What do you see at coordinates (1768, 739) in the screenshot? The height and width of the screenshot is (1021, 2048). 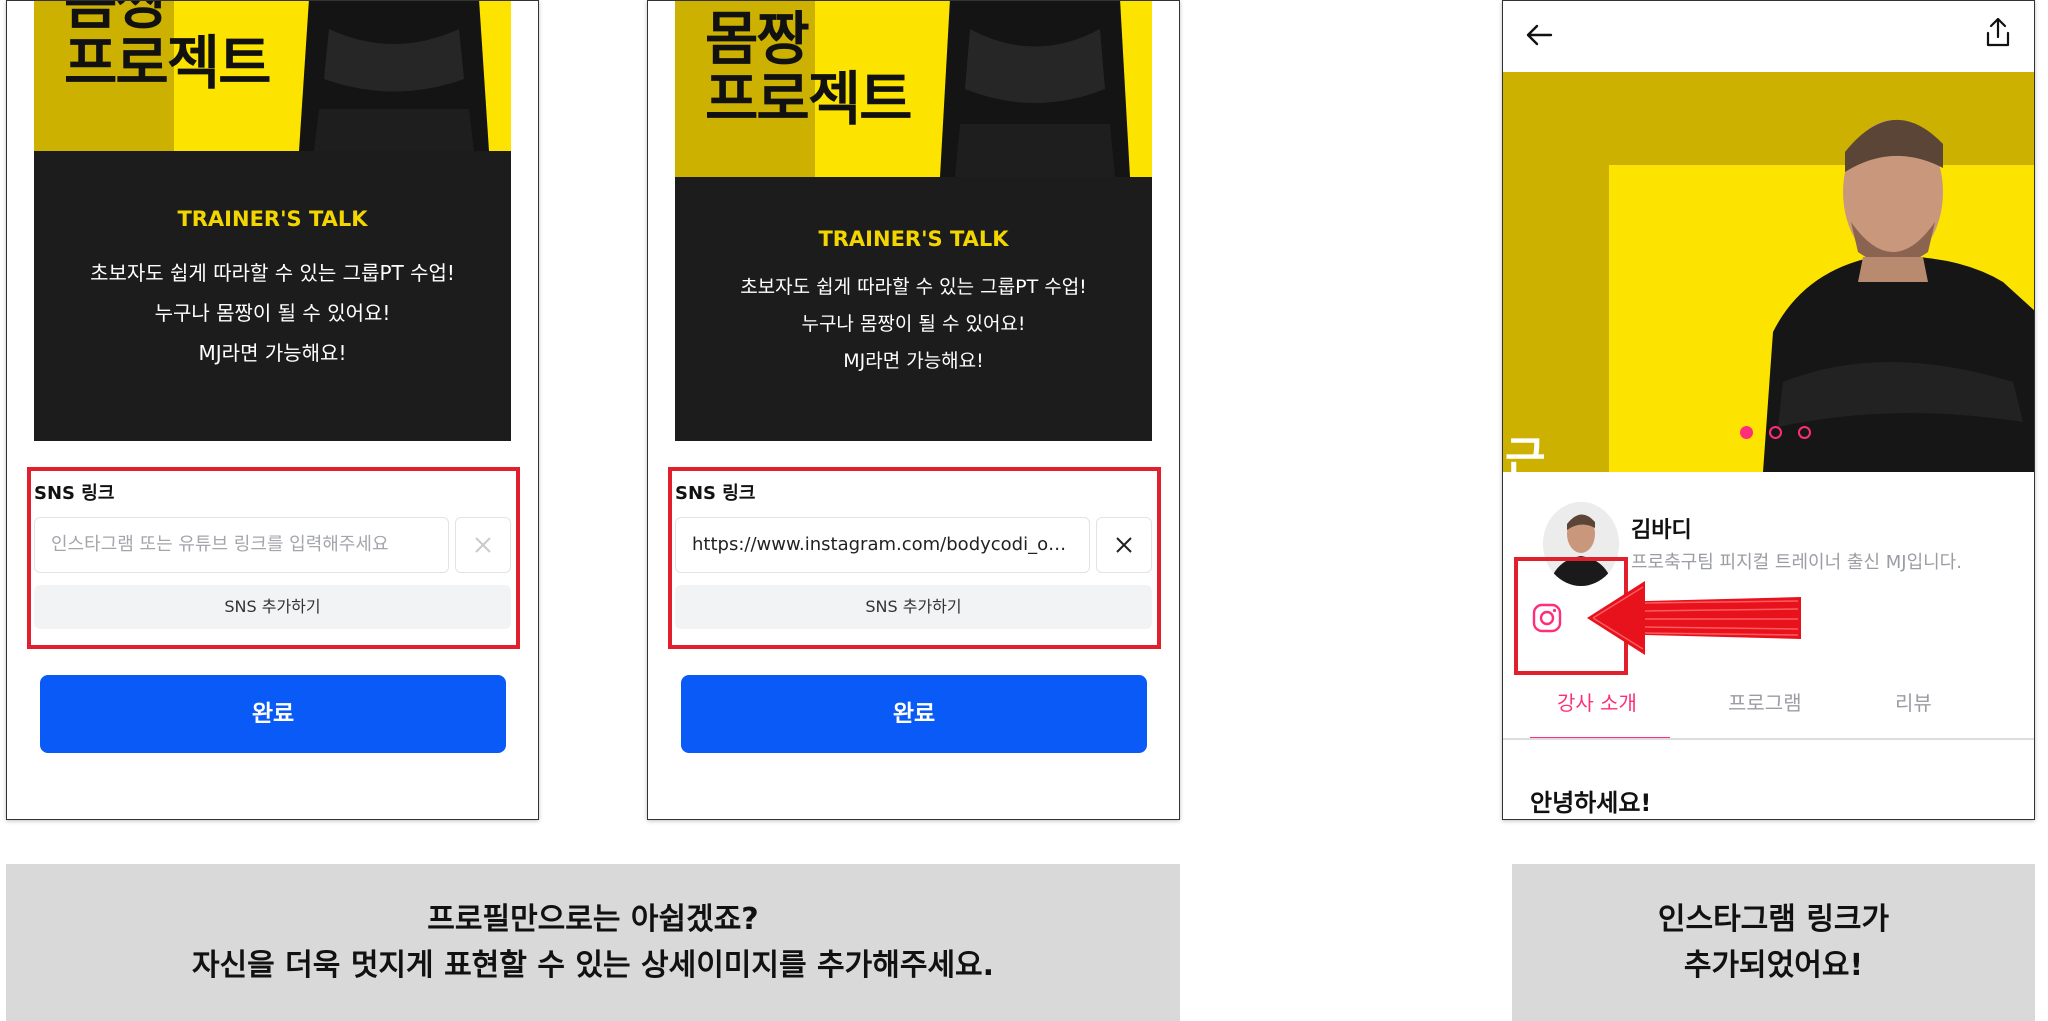 I see `tab-divider` at bounding box center [1768, 739].